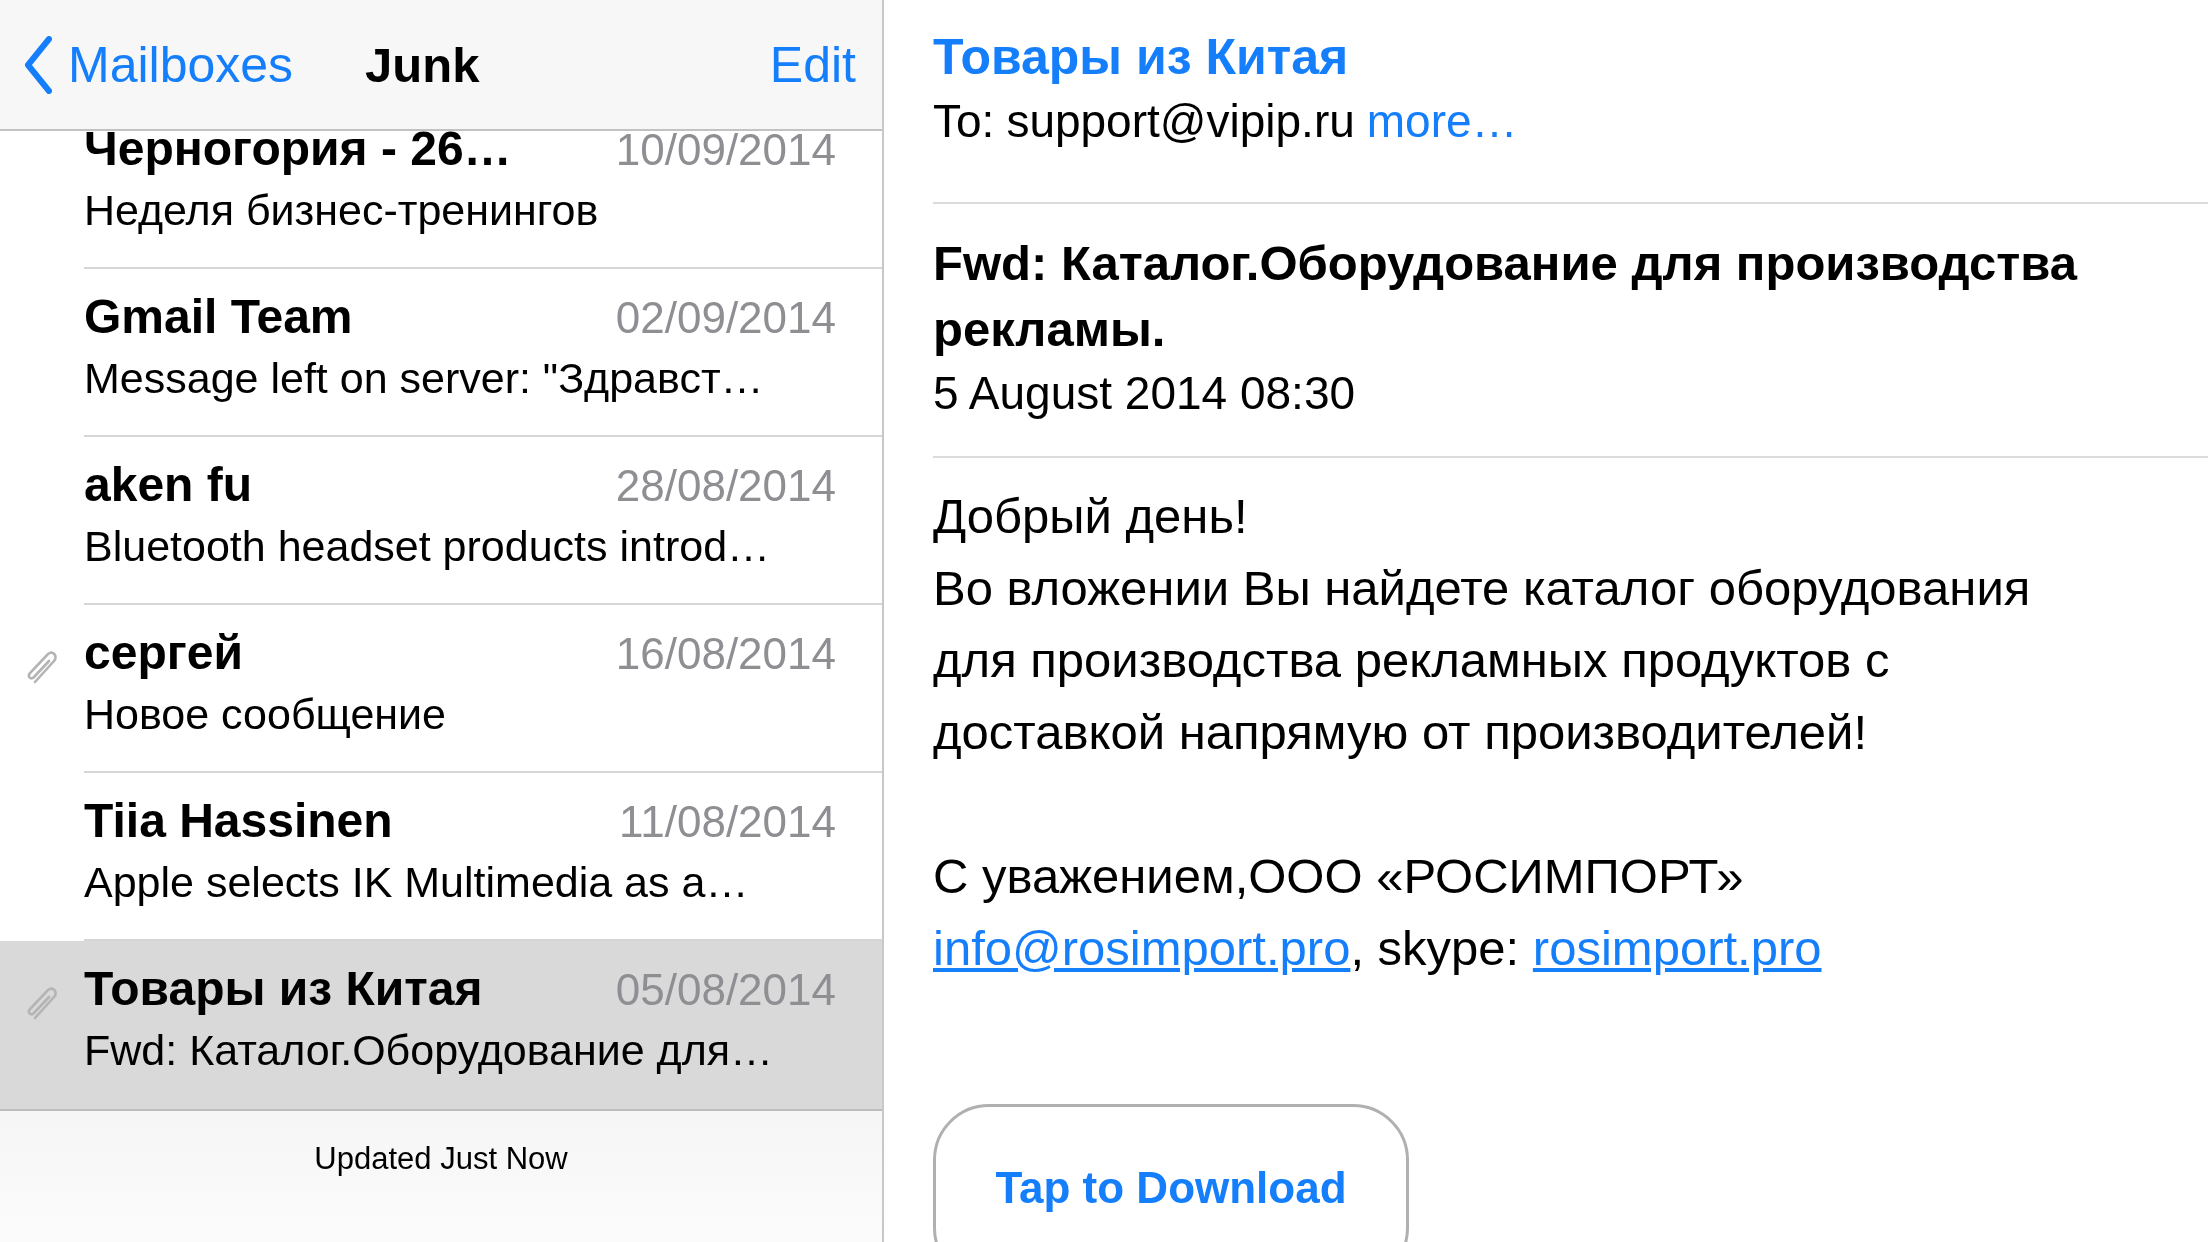 Image resolution: width=2208 pixels, height=1242 pixels. What do you see at coordinates (168, 484) in the screenshot?
I see `message-sender: aken fu` at bounding box center [168, 484].